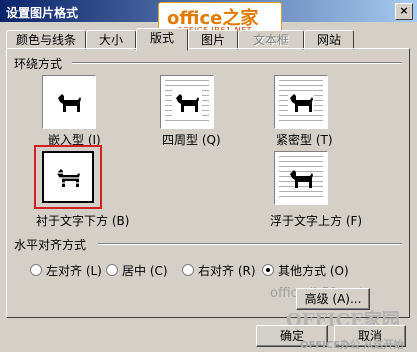 The height and width of the screenshot is (352, 417). Describe the element at coordinates (83, 221) in the screenshot. I see `wrap-behind-label: 衬于文字下方 (B)` at that location.